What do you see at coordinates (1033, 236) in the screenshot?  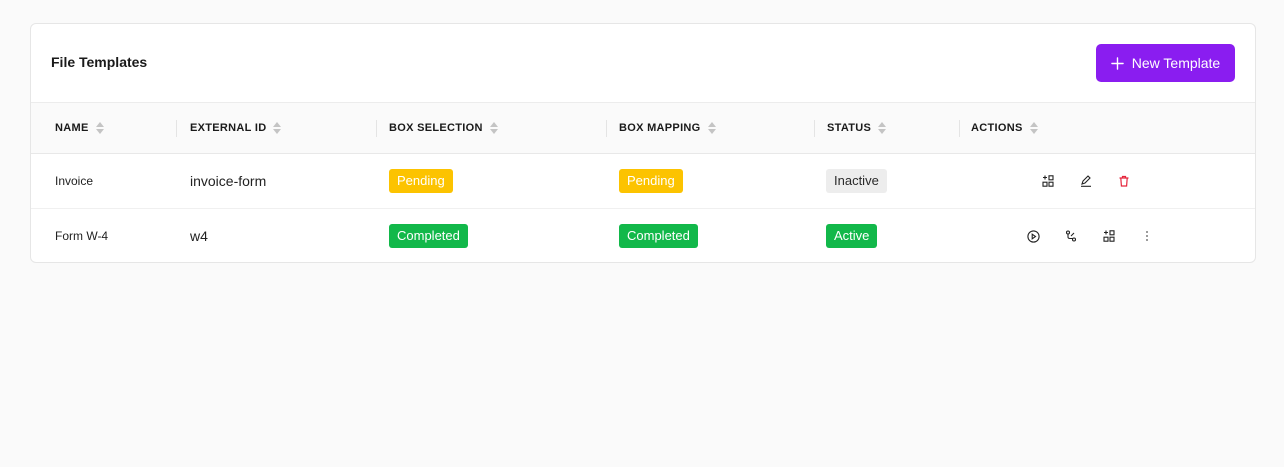 I see `play-icon` at bounding box center [1033, 236].